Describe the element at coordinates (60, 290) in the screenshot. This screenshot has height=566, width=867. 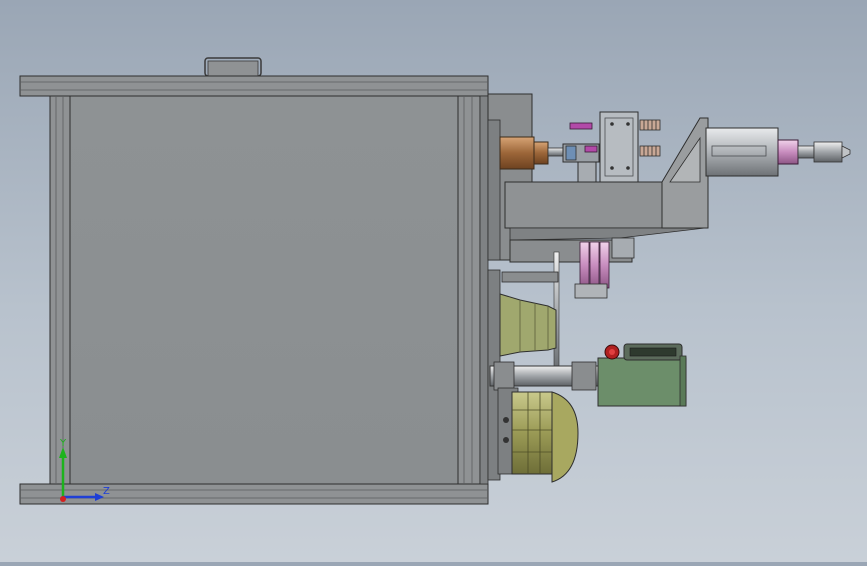
I see `left-post` at that location.